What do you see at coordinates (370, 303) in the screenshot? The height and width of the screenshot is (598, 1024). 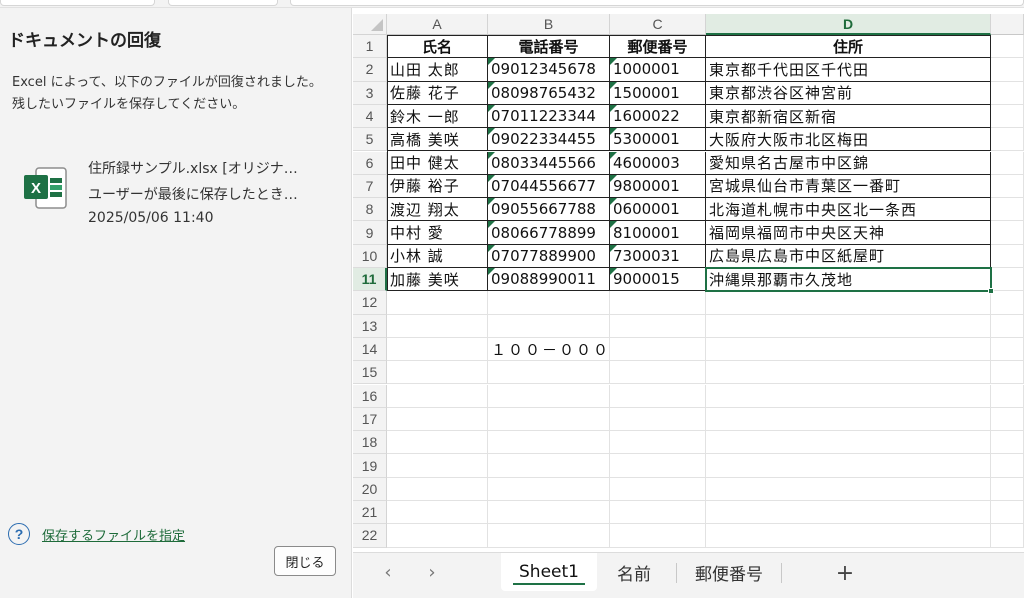 I see `row-header: 12` at bounding box center [370, 303].